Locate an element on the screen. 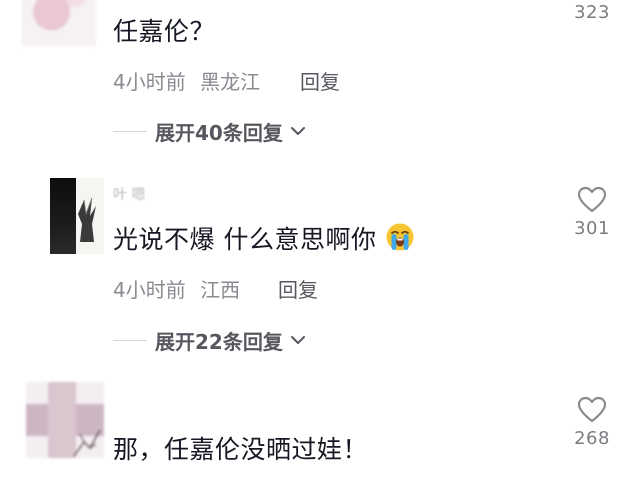 The height and width of the screenshot is (477, 640). comment-location: 黑龙江 is located at coordinates (230, 82).